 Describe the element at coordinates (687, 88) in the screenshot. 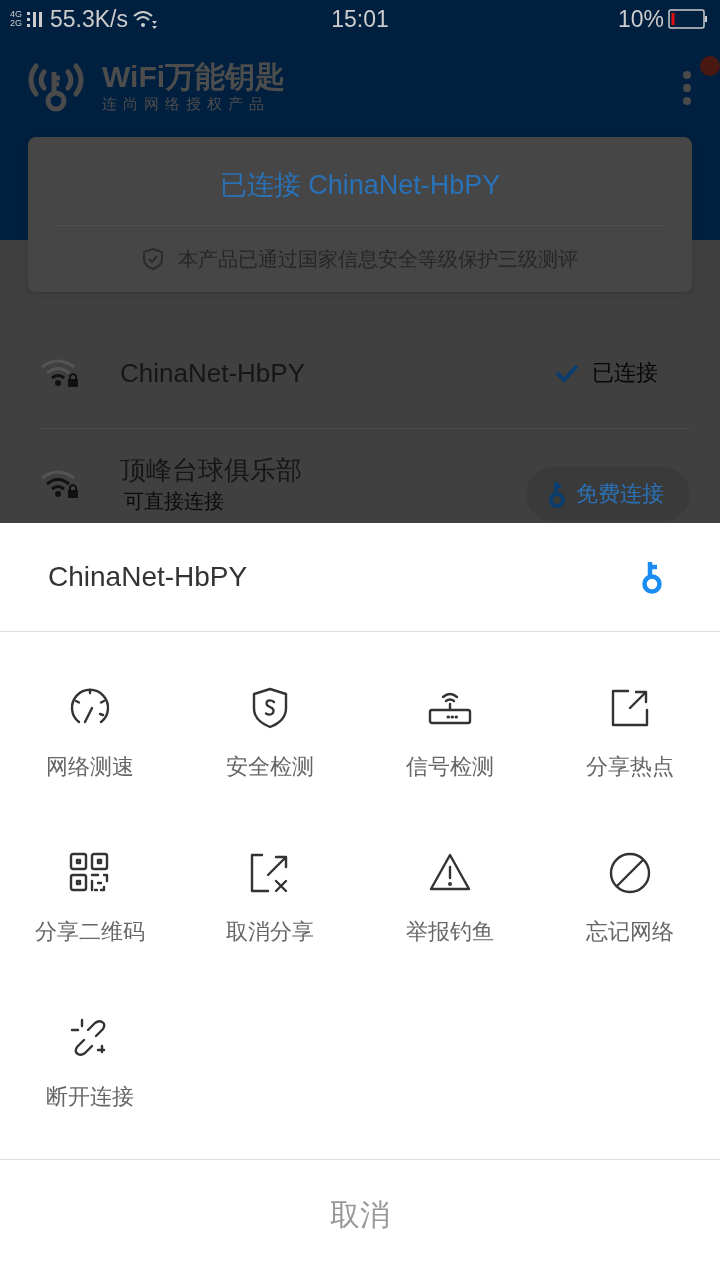

I see `more-menu-icon` at that location.